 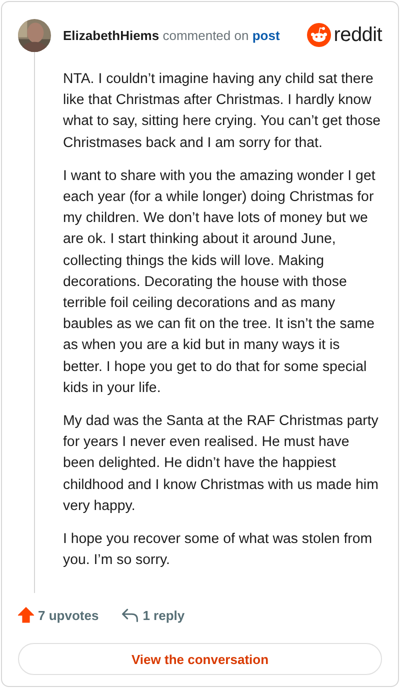 What do you see at coordinates (205, 35) in the screenshot?
I see `byline-text: commented on` at bounding box center [205, 35].